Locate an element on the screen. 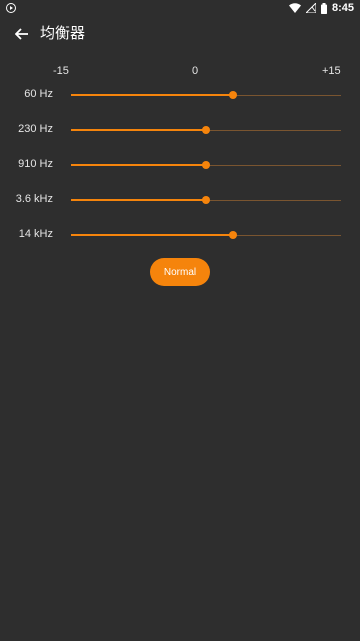  band-row-60hz: 60 Hz is located at coordinates (180, 96).